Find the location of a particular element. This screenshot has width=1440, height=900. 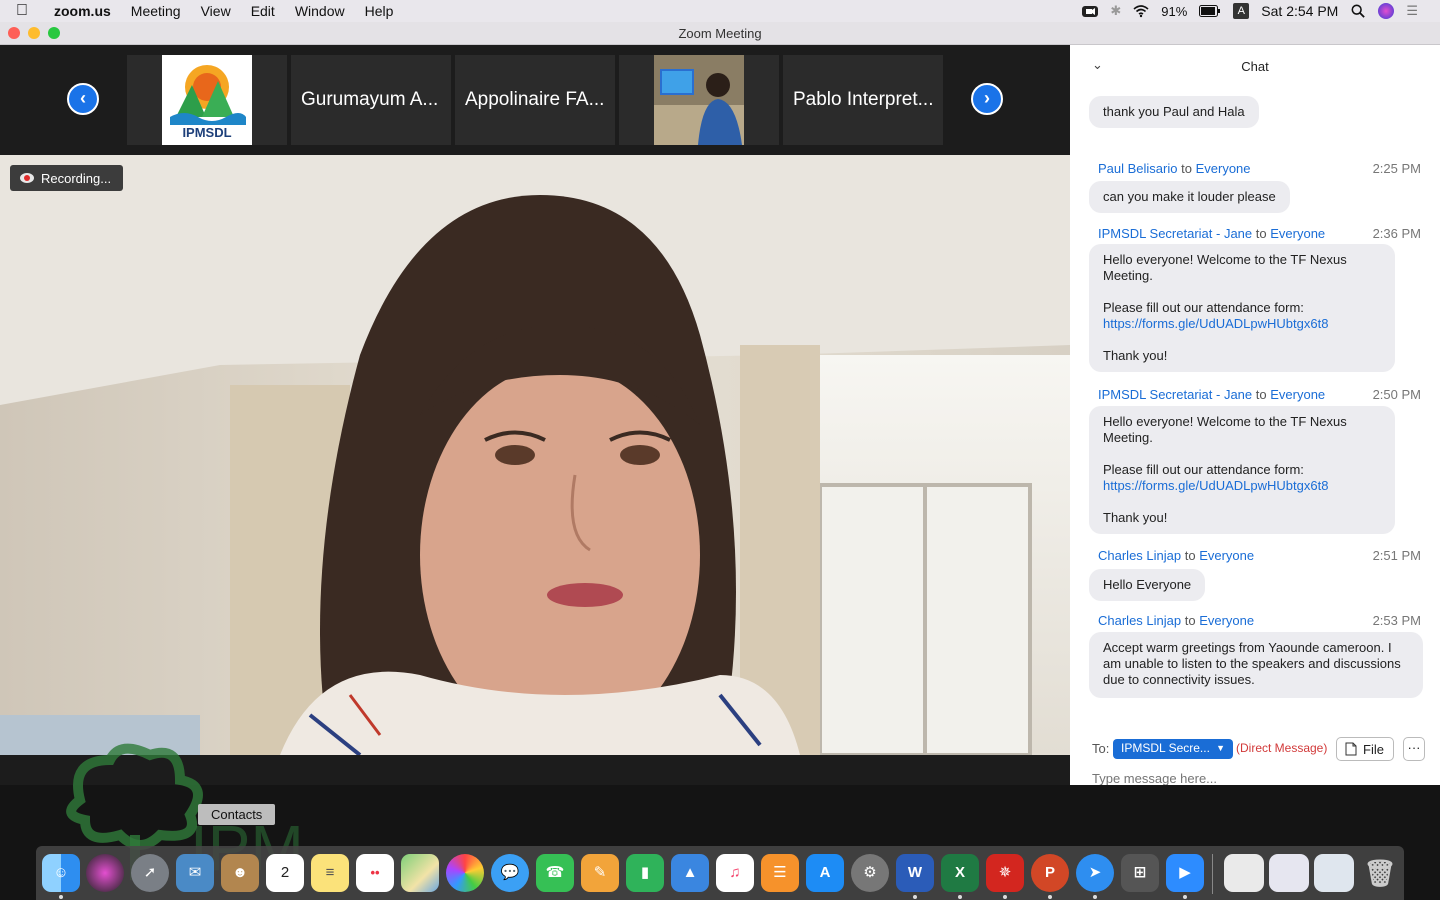

word-icon: W is located at coordinates (915, 873).